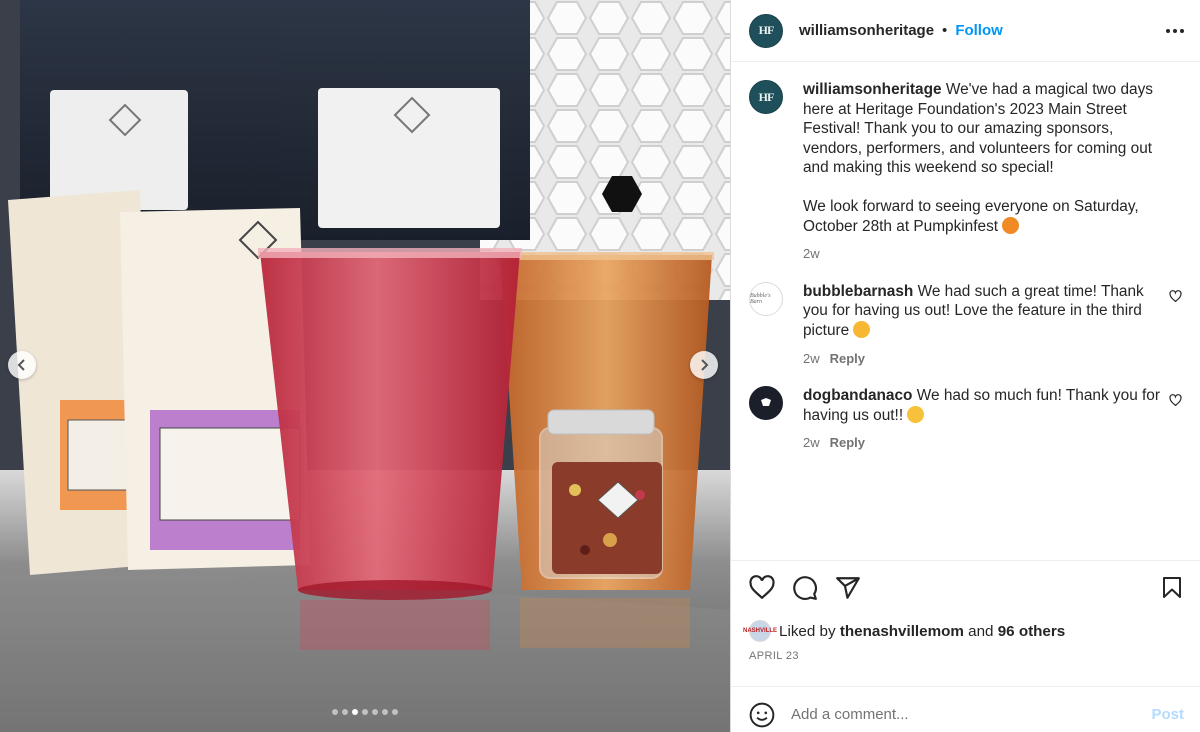 This screenshot has width=1200, height=732. I want to click on likes-others-link: 96 others, so click(1032, 631).